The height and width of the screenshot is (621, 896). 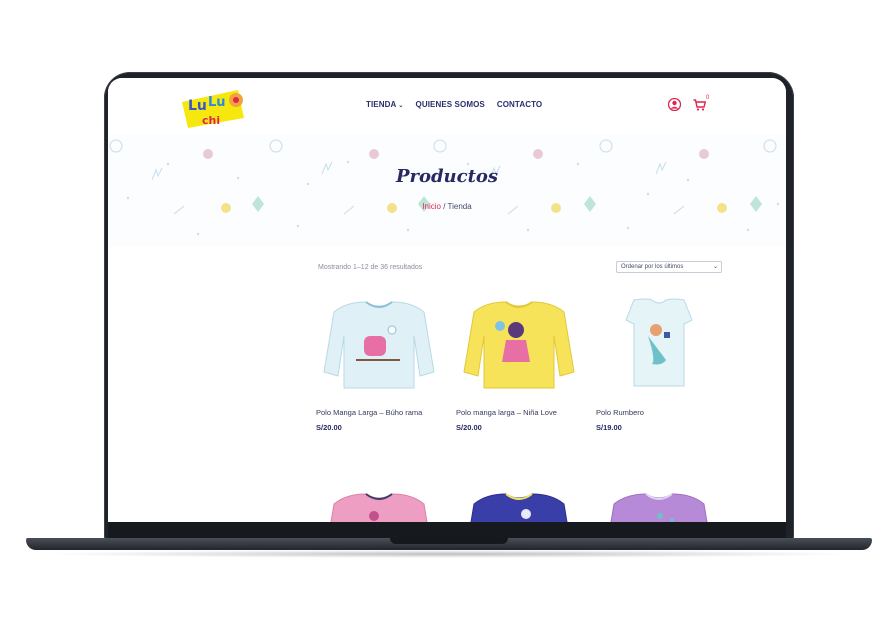 What do you see at coordinates (211, 120) in the screenshot?
I see `svg-text: chi` at bounding box center [211, 120].